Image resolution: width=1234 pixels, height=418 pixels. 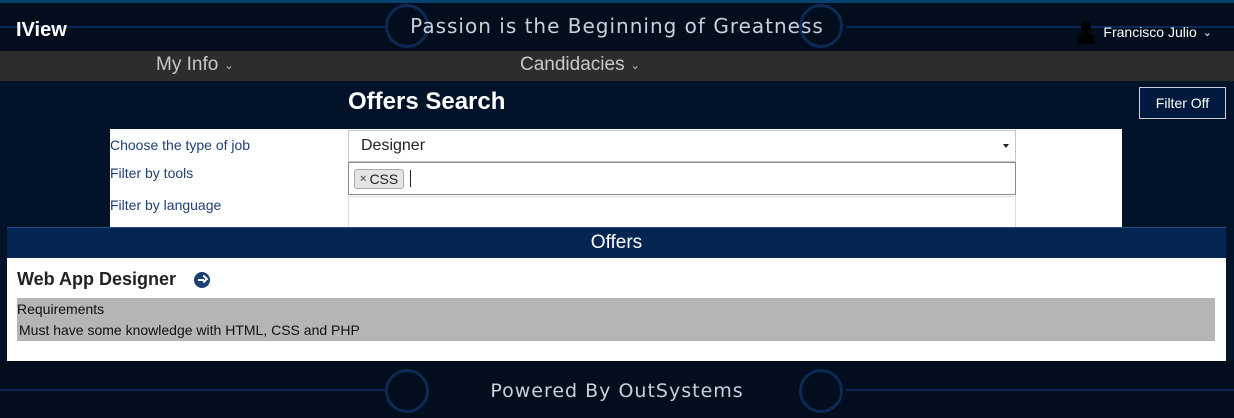 I want to click on requirements-label: Requirements, so click(x=61, y=309).